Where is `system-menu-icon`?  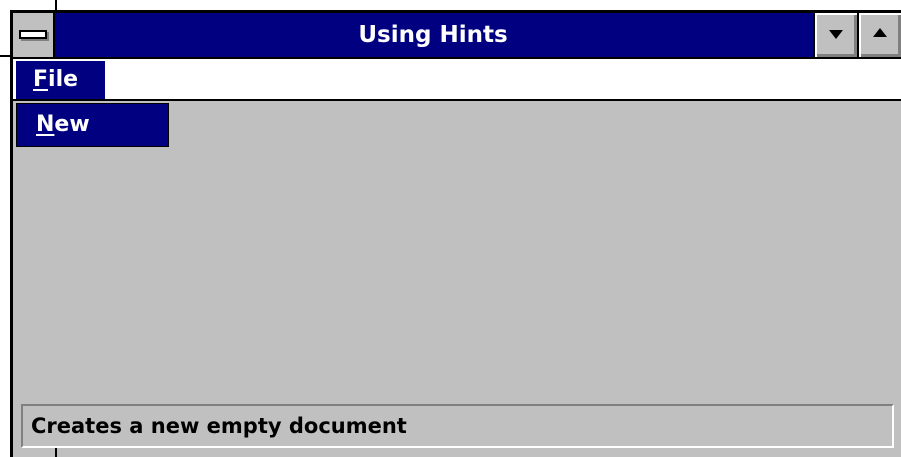
system-menu-icon is located at coordinates (33, 34).